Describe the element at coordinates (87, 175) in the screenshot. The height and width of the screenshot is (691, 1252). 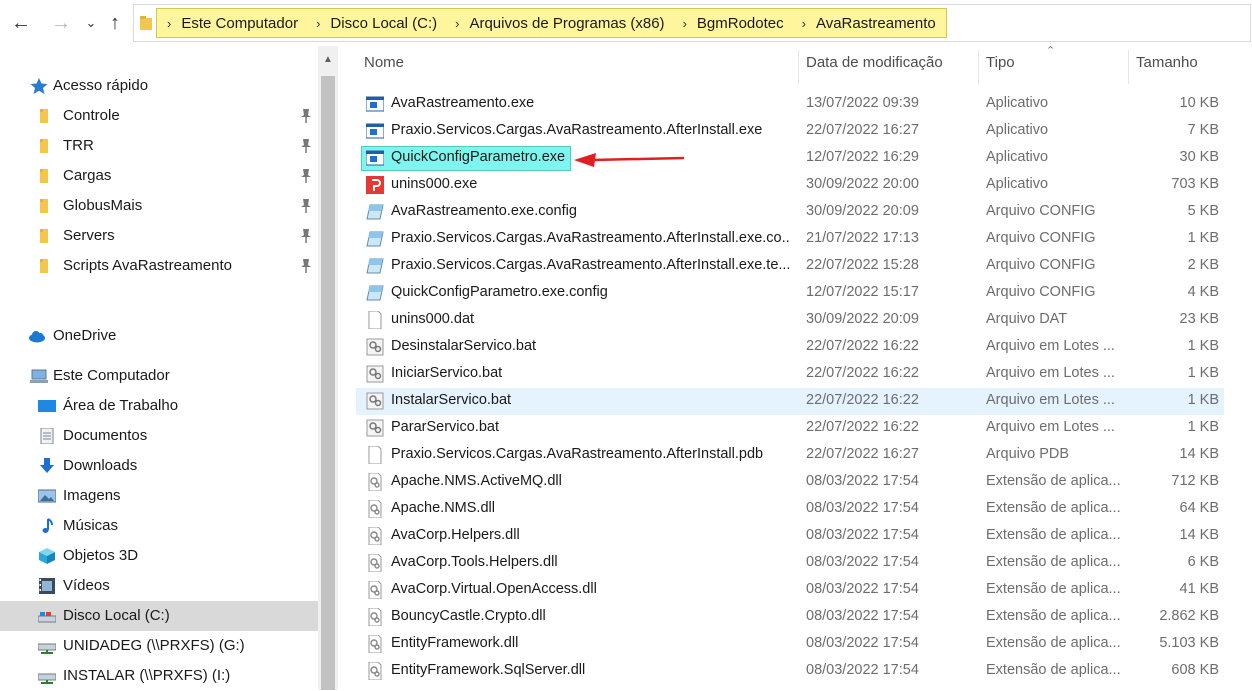
I see `nav-item-label: Cargas` at that location.